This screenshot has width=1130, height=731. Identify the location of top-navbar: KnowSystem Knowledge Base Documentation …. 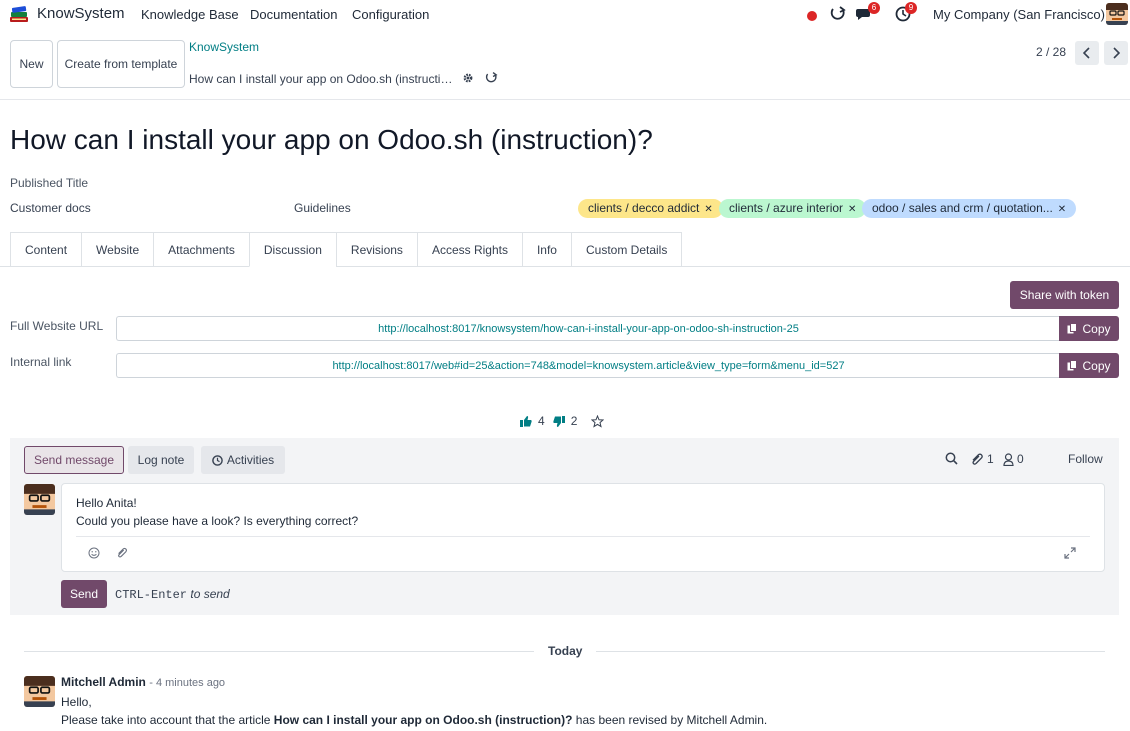
(565, 14).